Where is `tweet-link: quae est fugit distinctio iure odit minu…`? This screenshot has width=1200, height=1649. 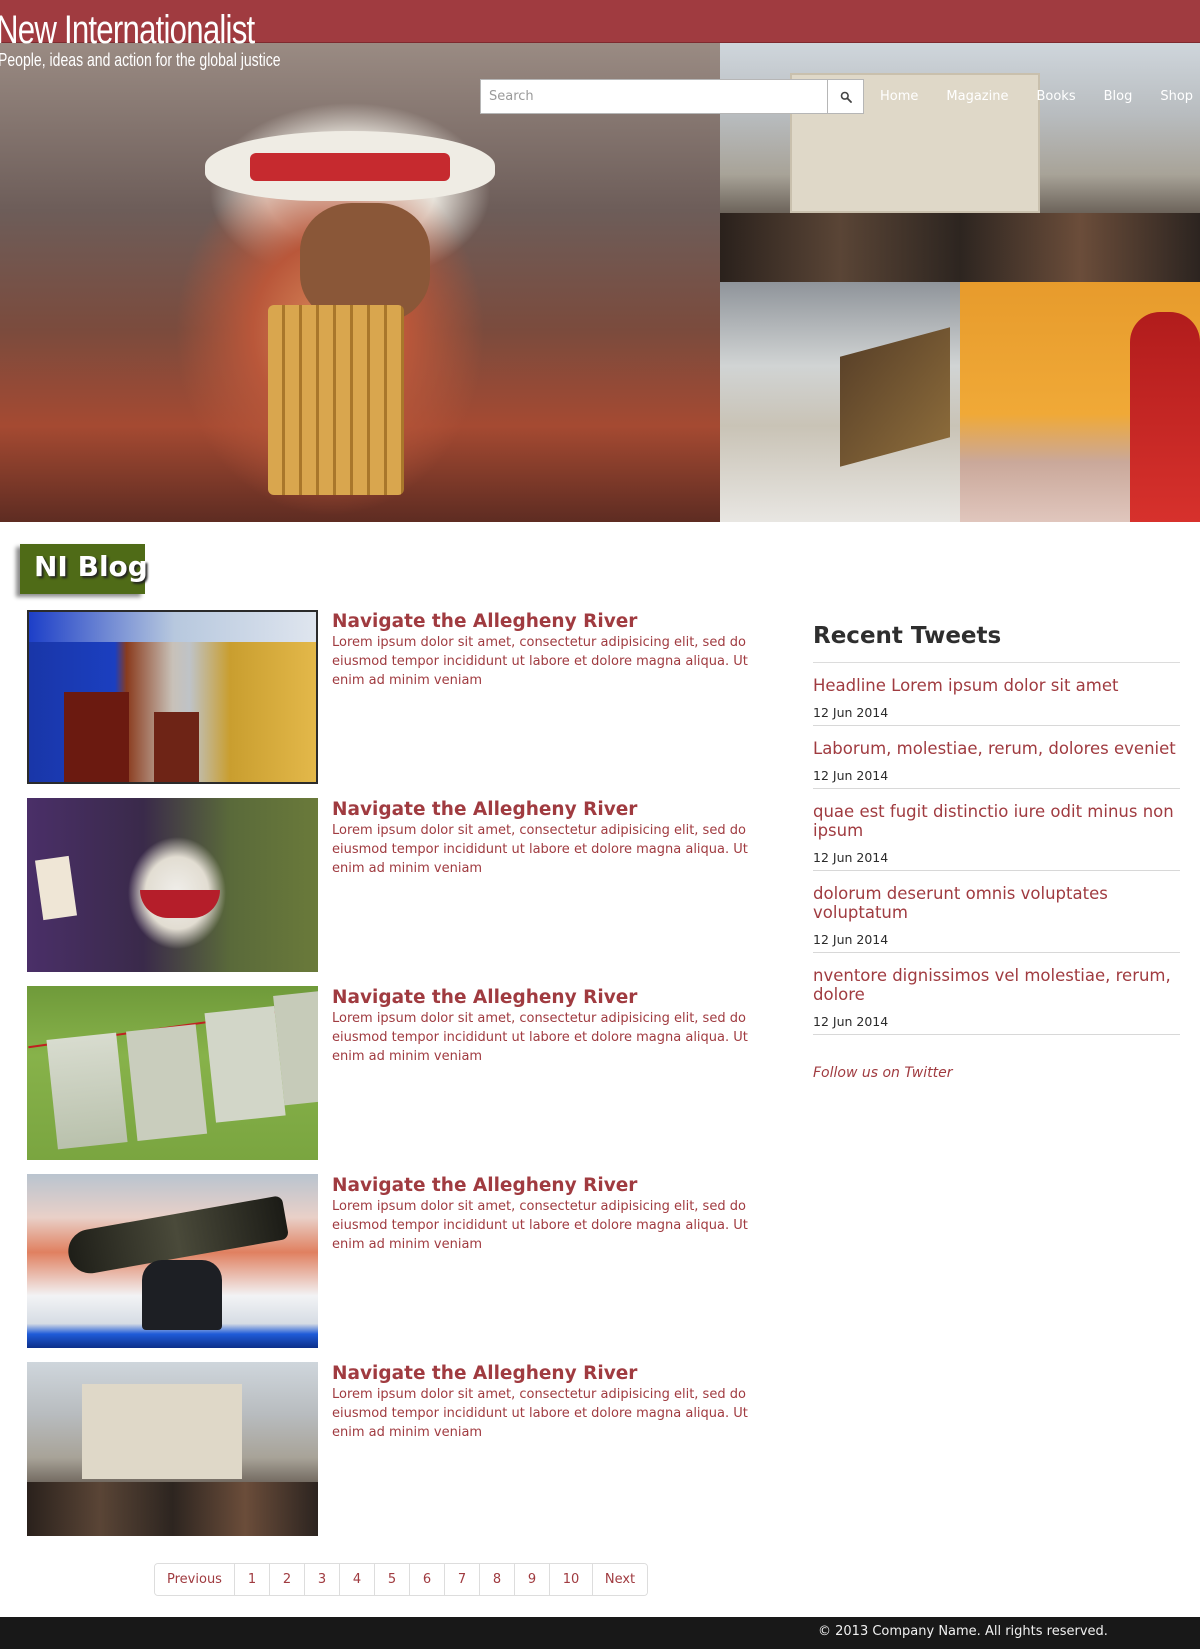
tweet-link: quae est fugit distinctio iure odit minu… is located at coordinates (996, 821).